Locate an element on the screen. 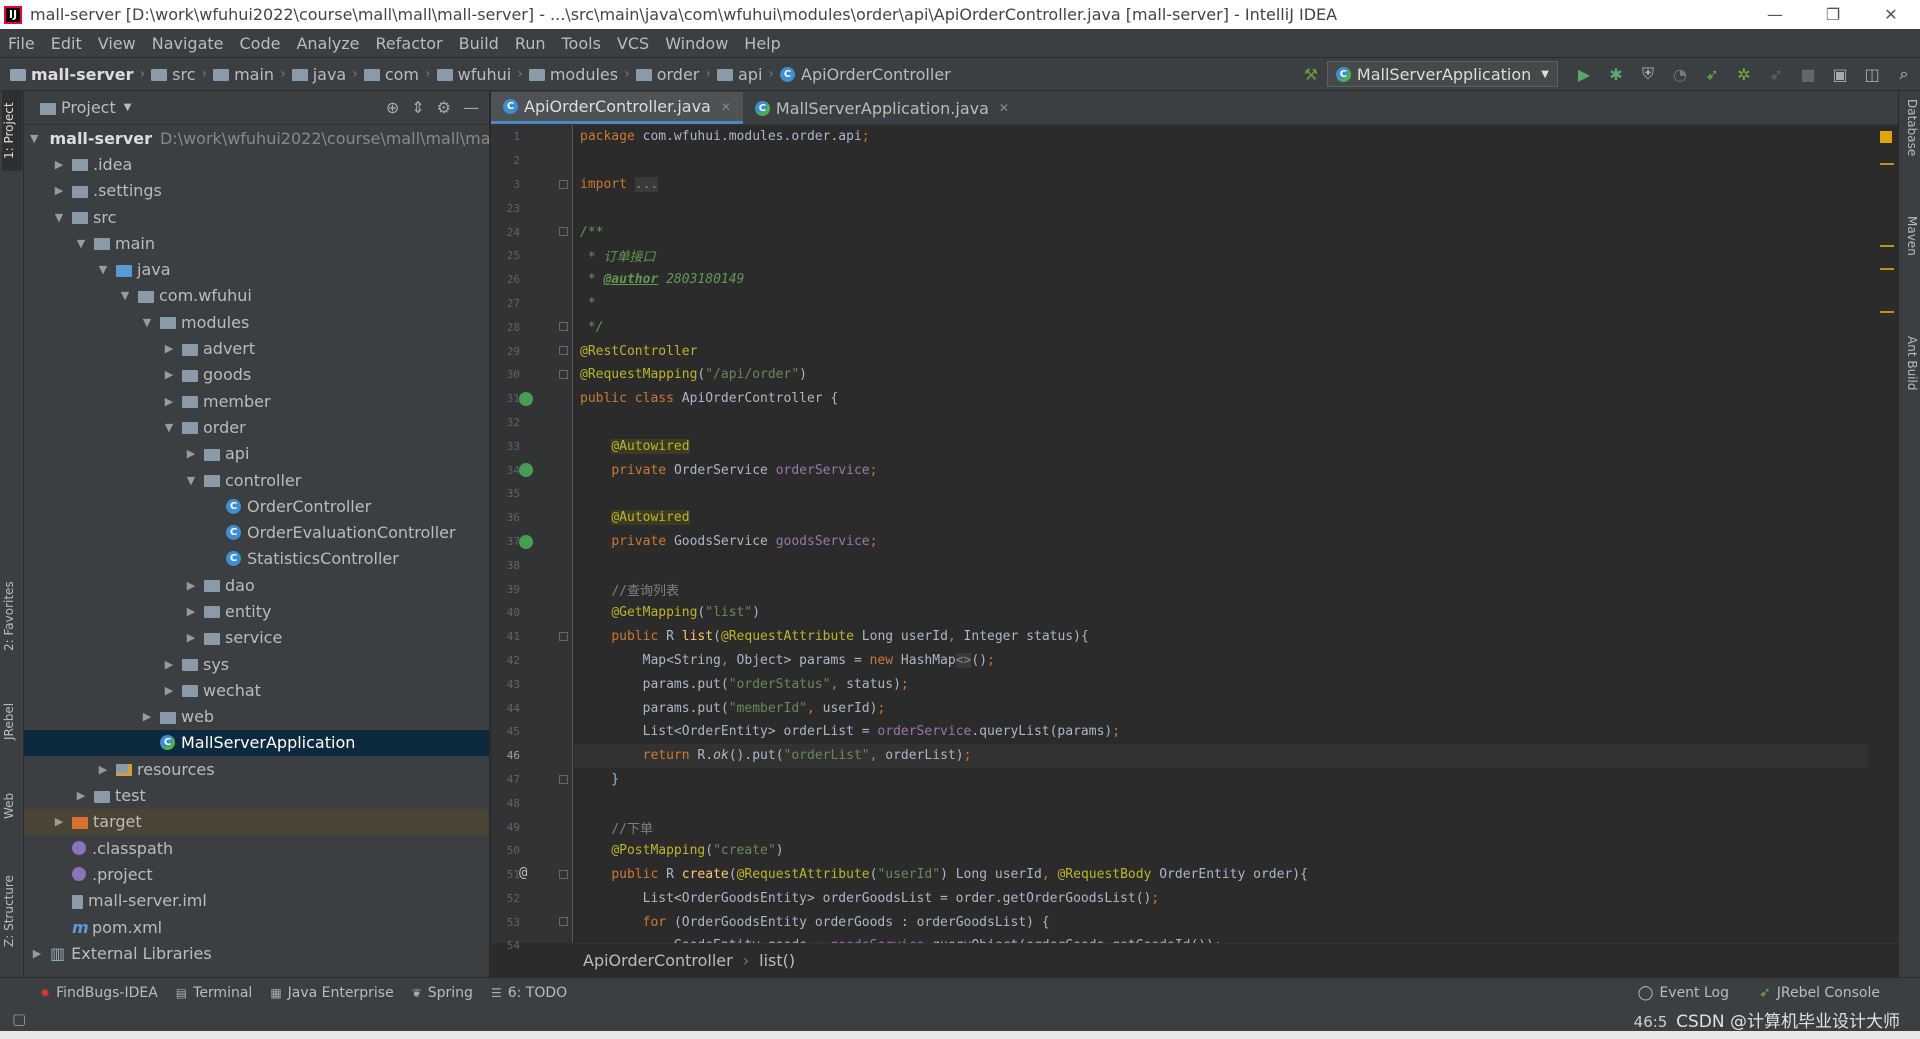 This screenshot has width=1920, height=1039. code-line: * 订单接口 is located at coordinates (1221, 256).